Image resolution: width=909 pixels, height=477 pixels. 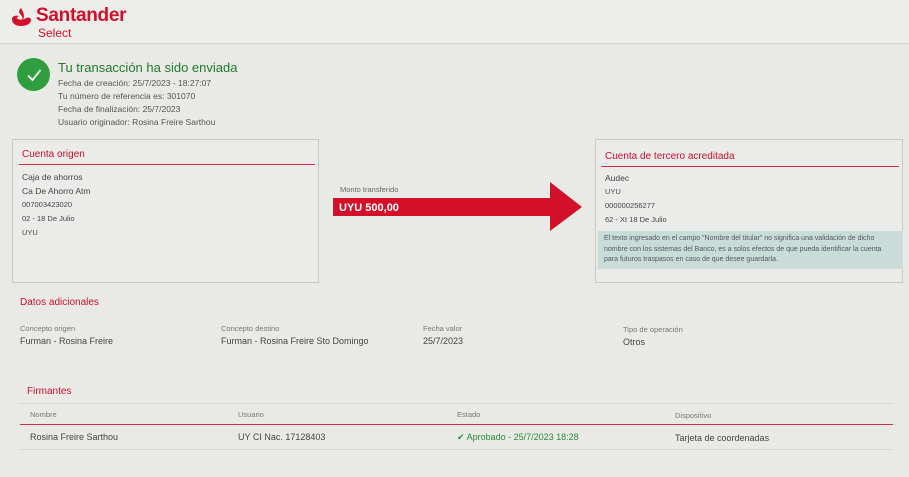 What do you see at coordinates (119, 109) in the screenshot?
I see `finalization-date: Fecha de finalización: 25/7/2023` at bounding box center [119, 109].